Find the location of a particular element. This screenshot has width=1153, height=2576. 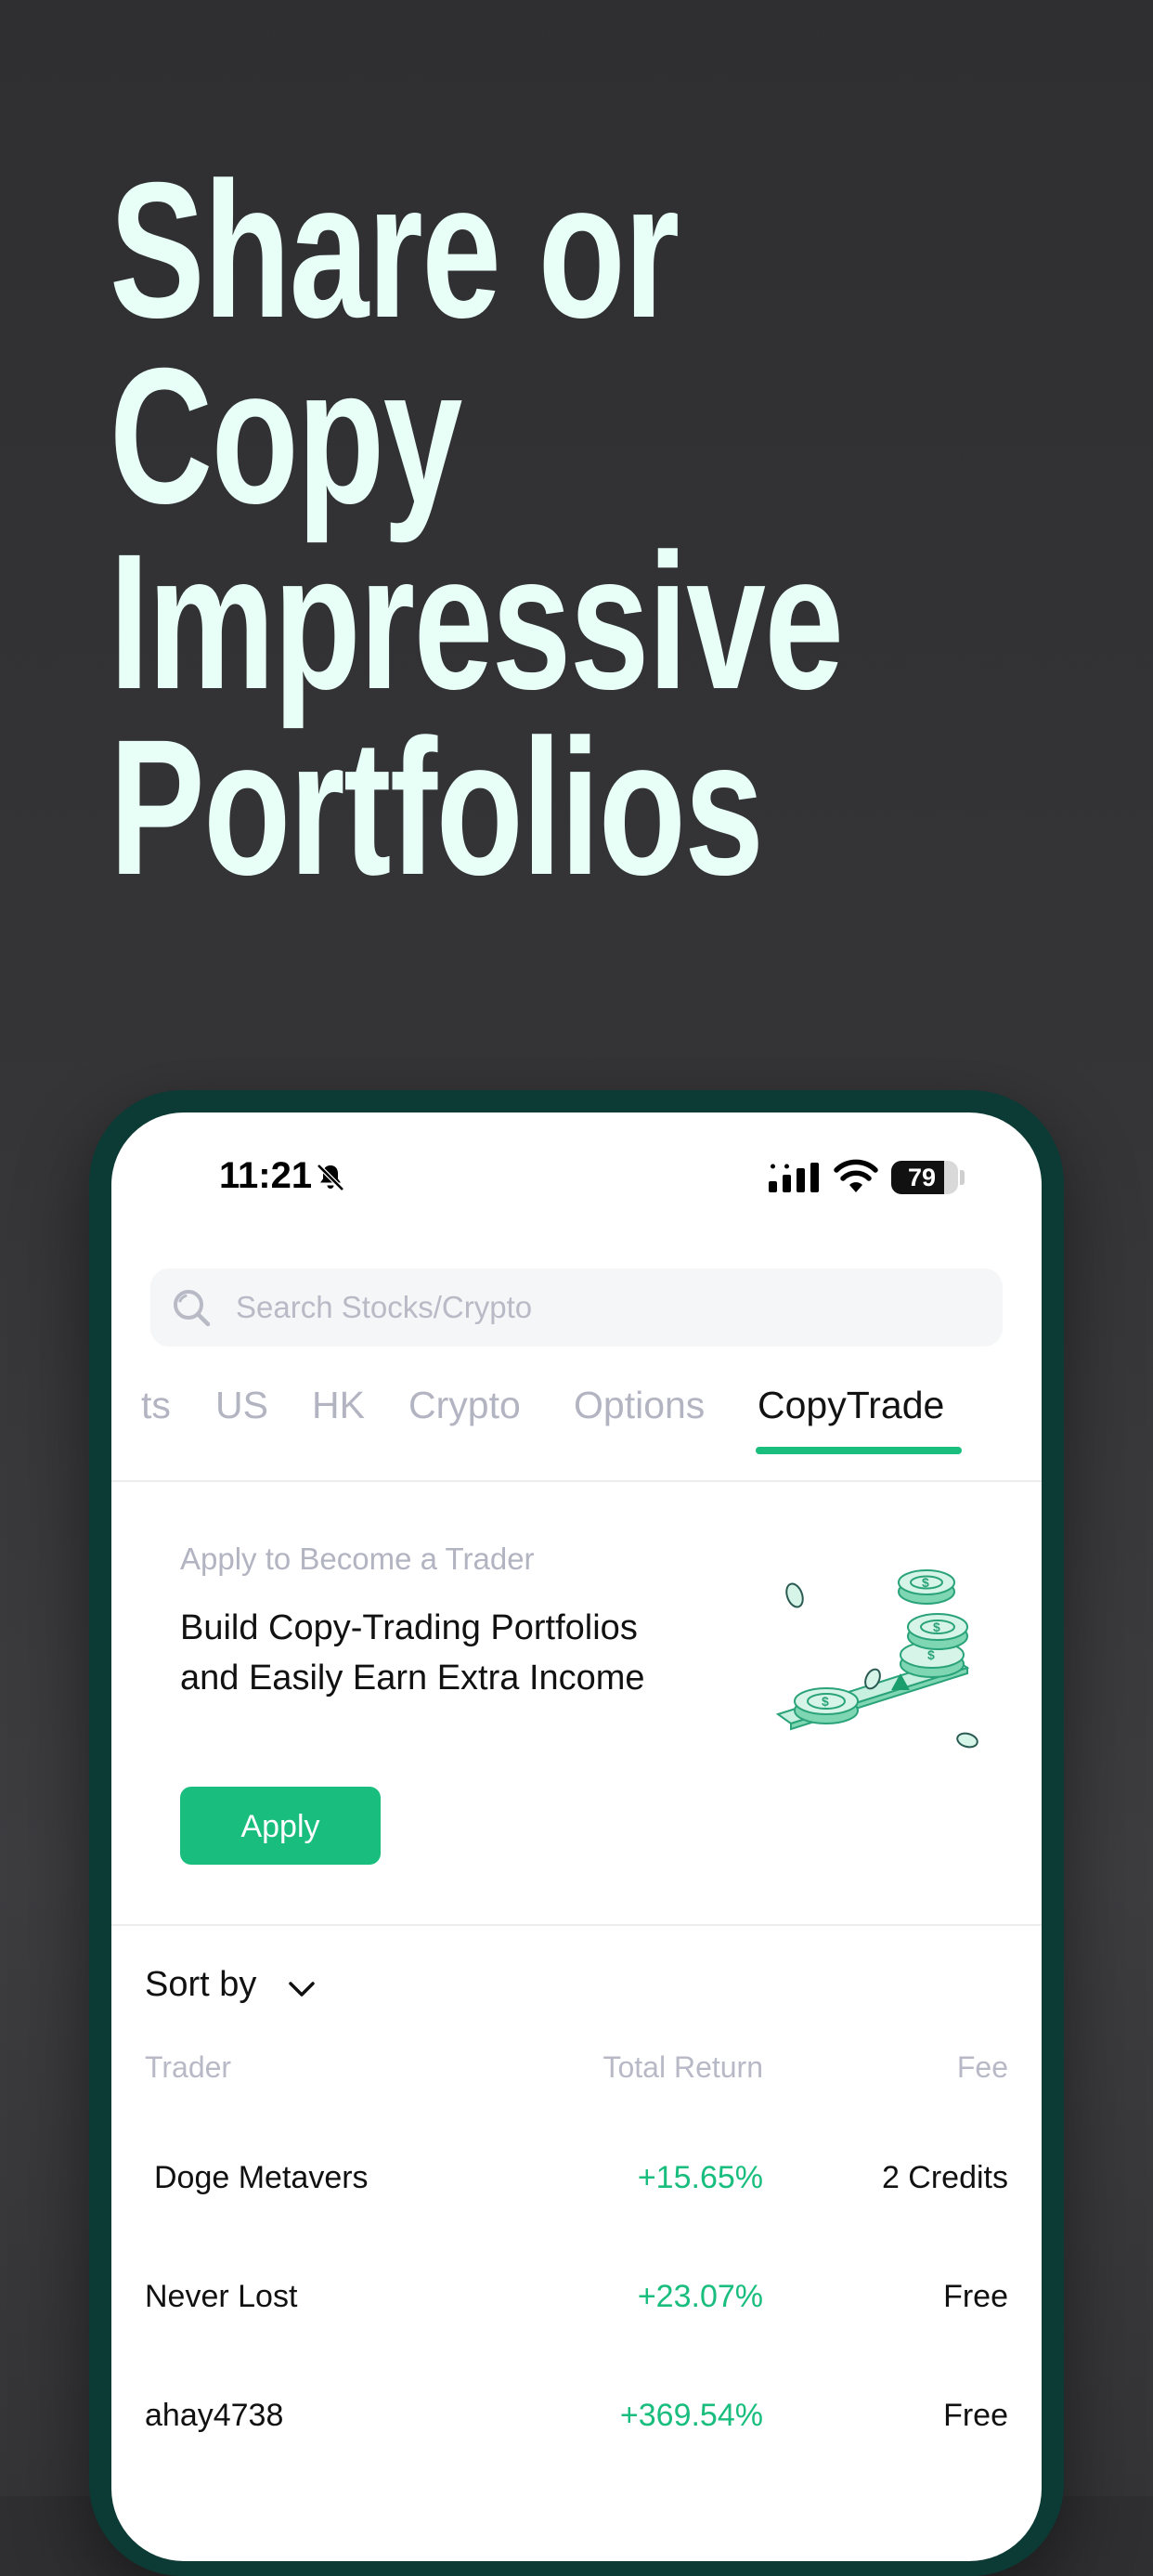

trader-name: ahay4738 is located at coordinates (214, 2415).